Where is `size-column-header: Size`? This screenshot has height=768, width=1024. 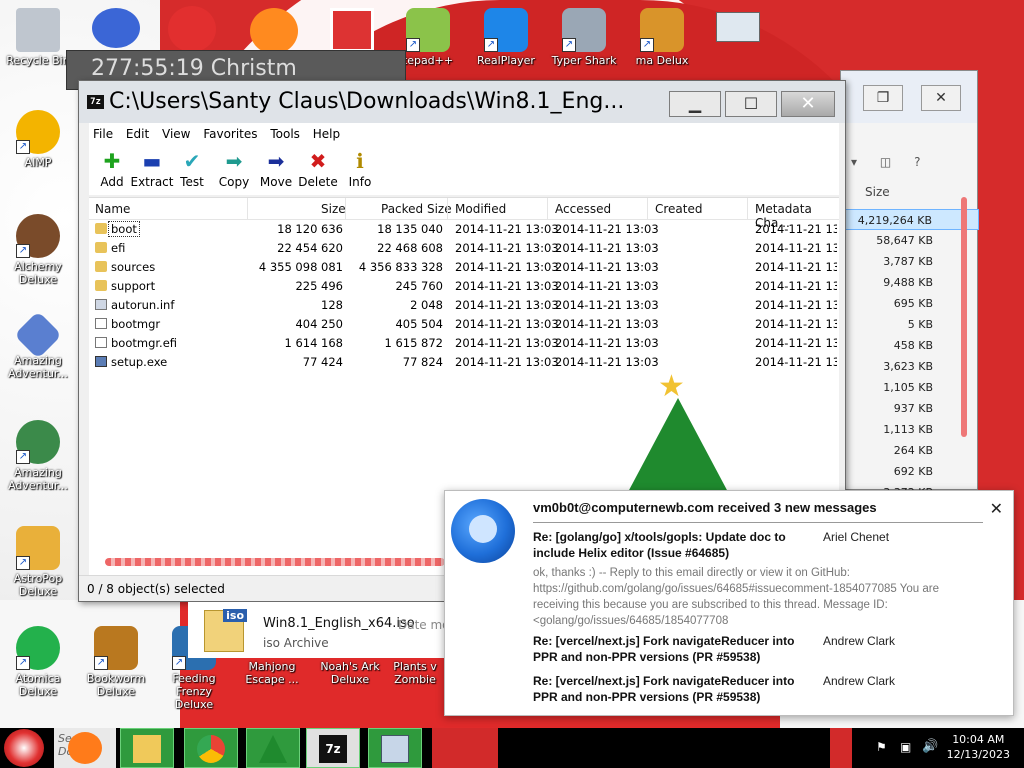
size-column-header: Size is located at coordinates (877, 192).